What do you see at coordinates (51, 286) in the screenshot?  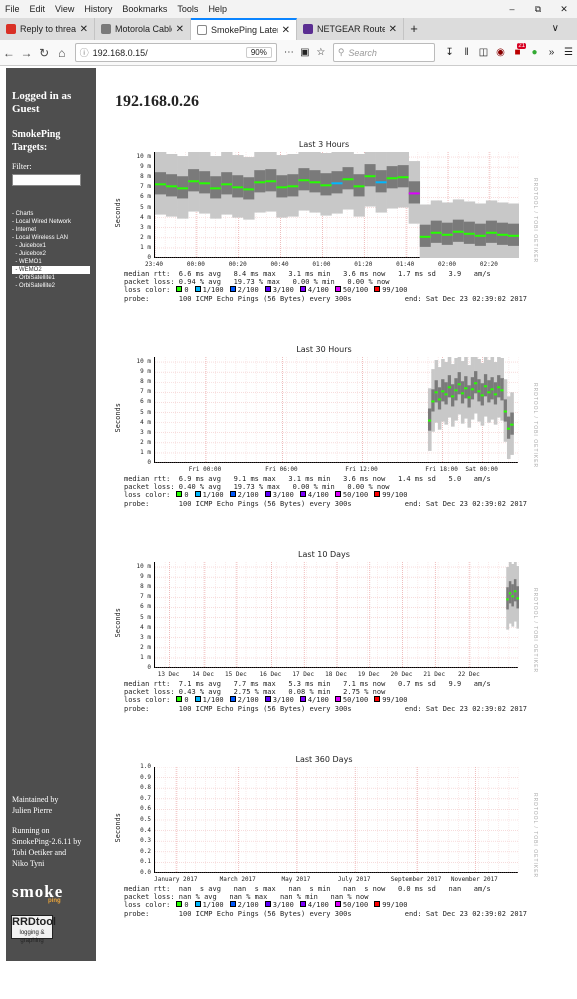 I see `target-item-orbisatellite2: - OrbiSatellite2` at bounding box center [51, 286].